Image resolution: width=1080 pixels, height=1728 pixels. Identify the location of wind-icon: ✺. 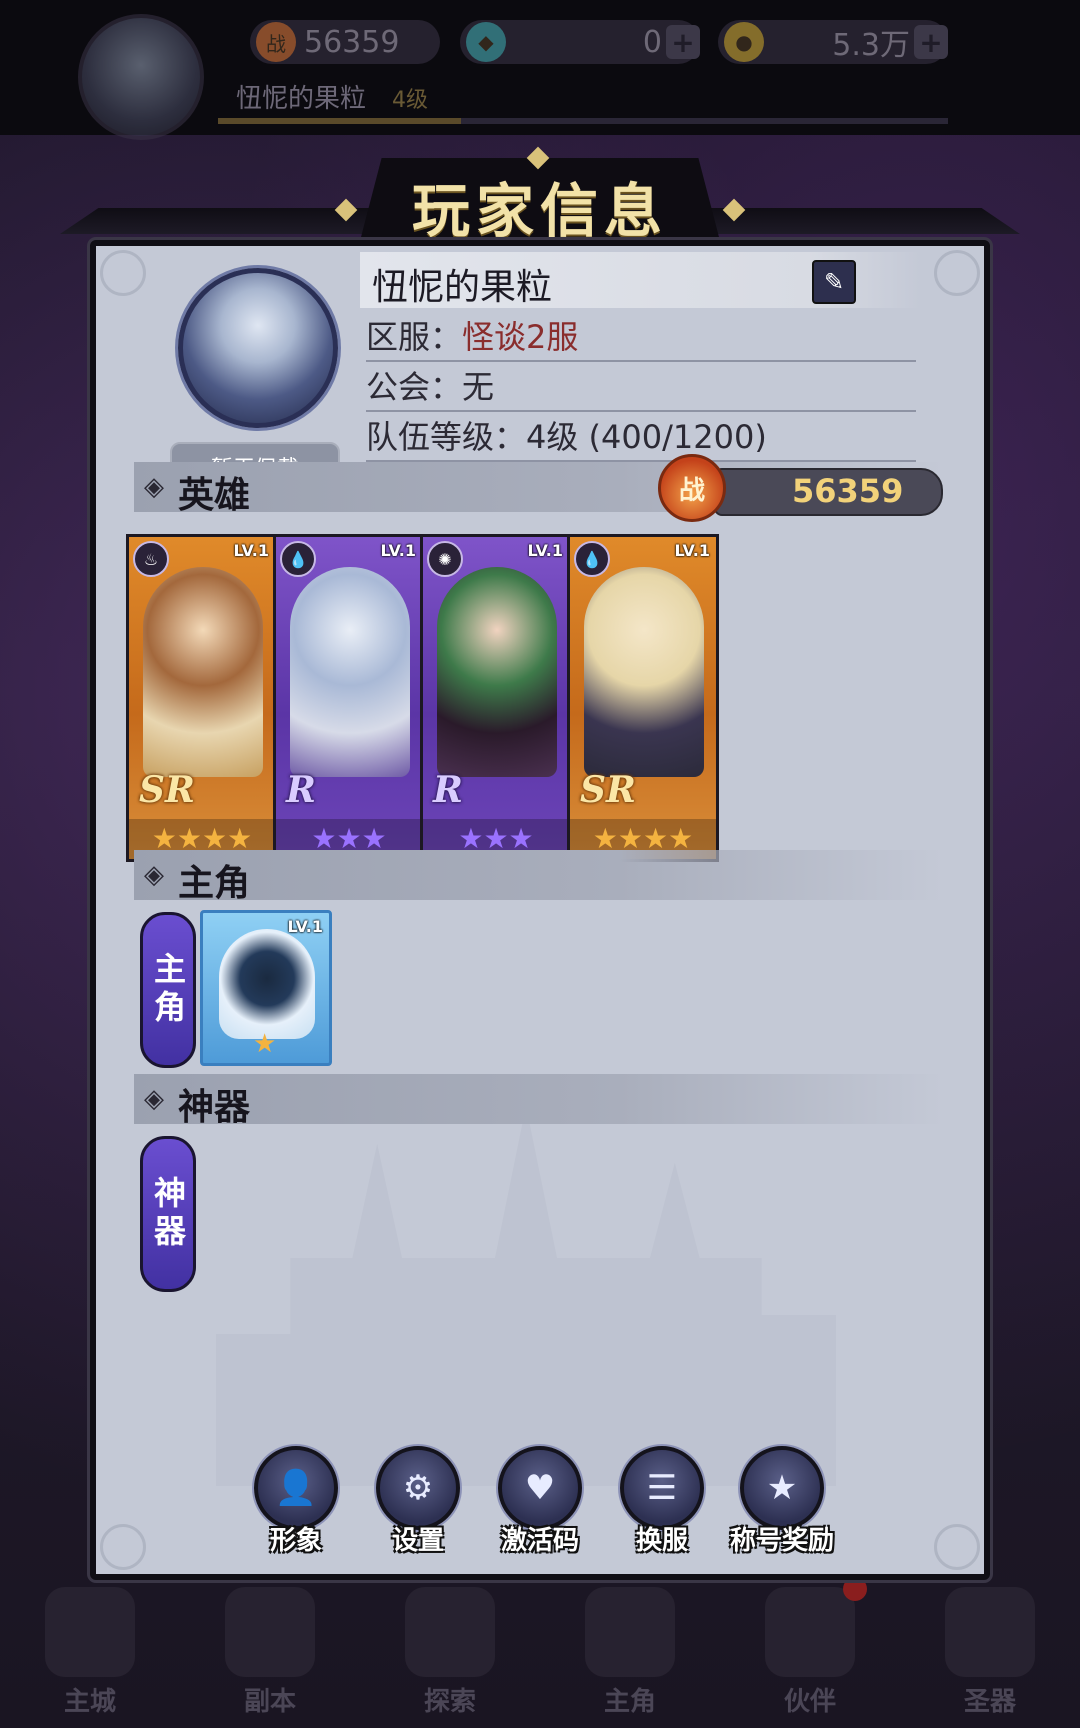
(445, 559).